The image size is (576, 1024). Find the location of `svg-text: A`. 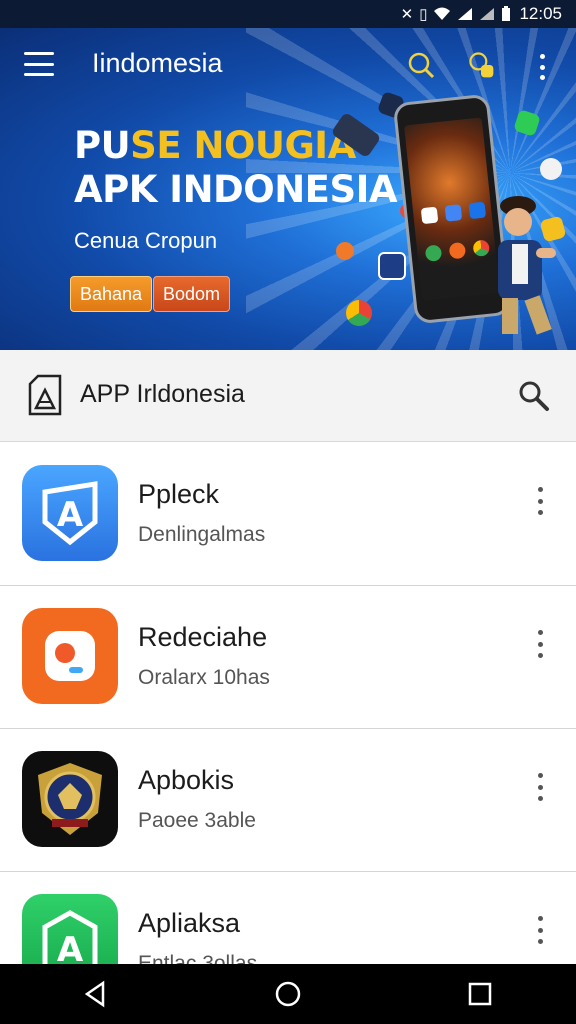

svg-text: A is located at coordinates (70, 515).